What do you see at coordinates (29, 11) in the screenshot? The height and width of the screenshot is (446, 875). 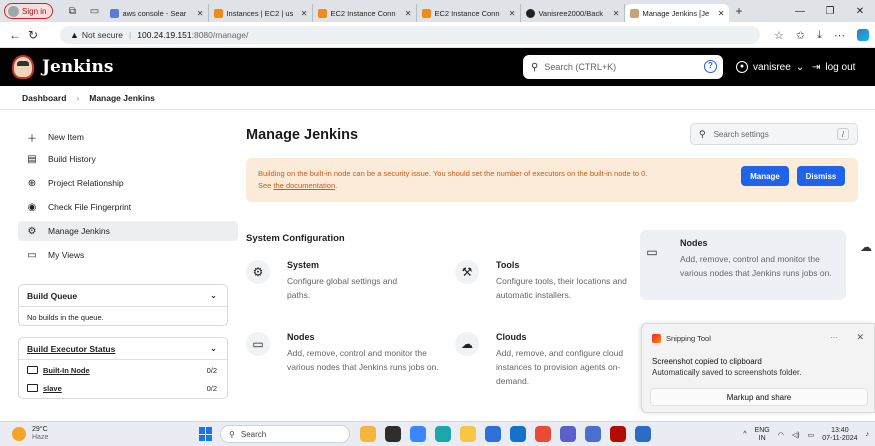 I see `profile-sign-in-button: Sign in` at bounding box center [29, 11].